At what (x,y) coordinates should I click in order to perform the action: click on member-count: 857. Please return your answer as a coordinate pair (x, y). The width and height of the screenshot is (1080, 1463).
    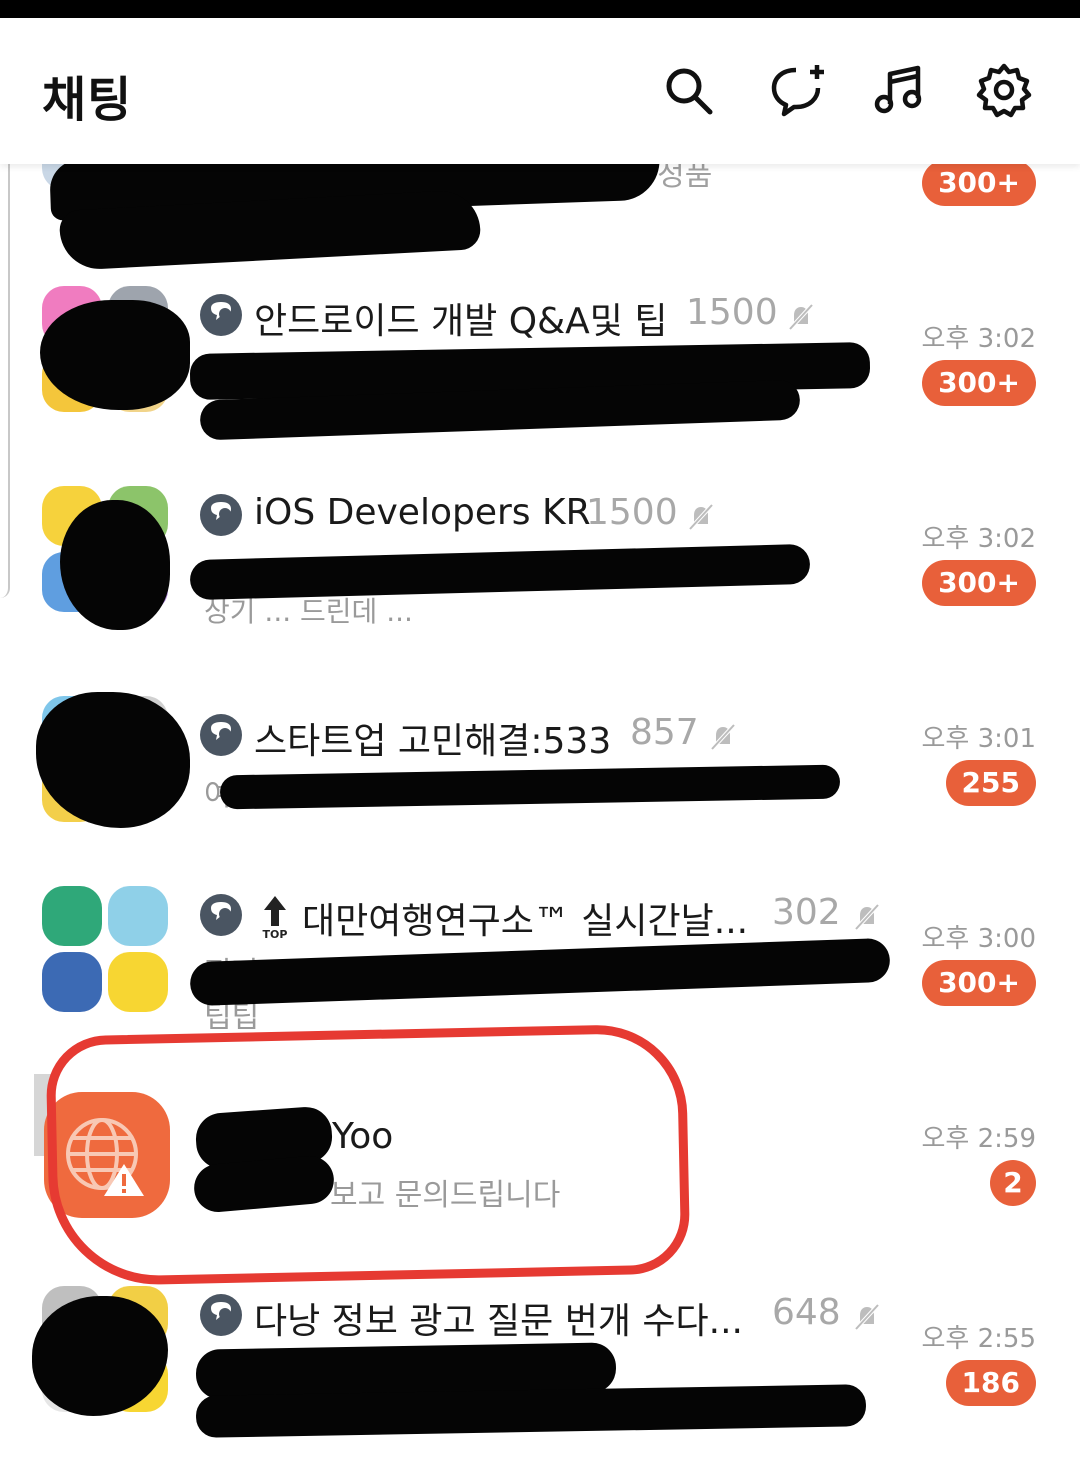
    Looking at the image, I should click on (664, 732).